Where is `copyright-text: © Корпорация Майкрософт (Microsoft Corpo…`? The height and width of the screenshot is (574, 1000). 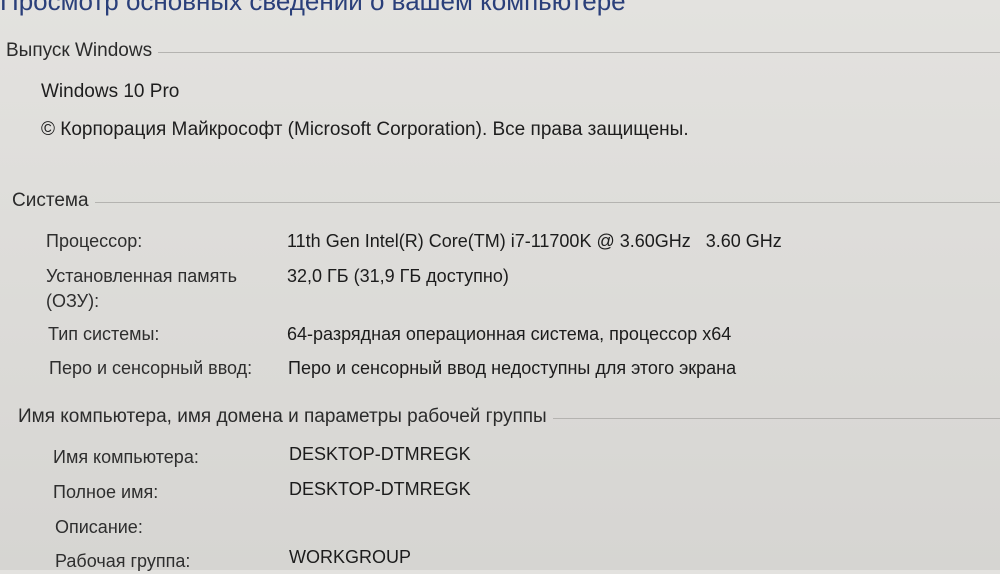 copyright-text: © Корпорация Майкрософт (Microsoft Corpo… is located at coordinates (365, 129).